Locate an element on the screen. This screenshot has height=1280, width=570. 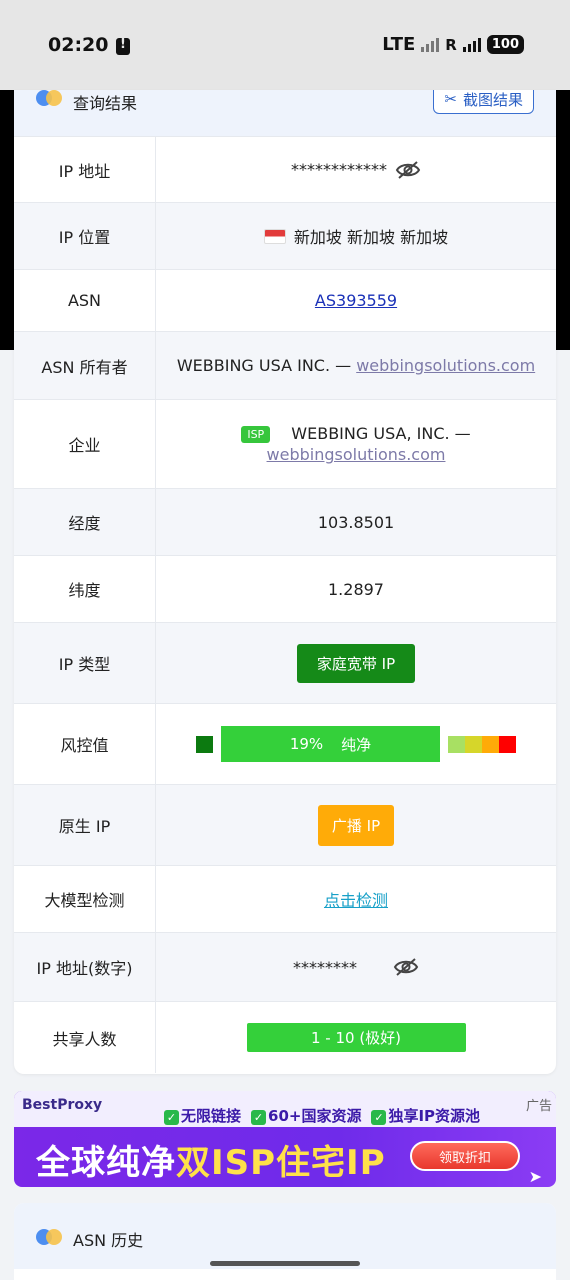
row-value: ******** is located at coordinates (356, 967).